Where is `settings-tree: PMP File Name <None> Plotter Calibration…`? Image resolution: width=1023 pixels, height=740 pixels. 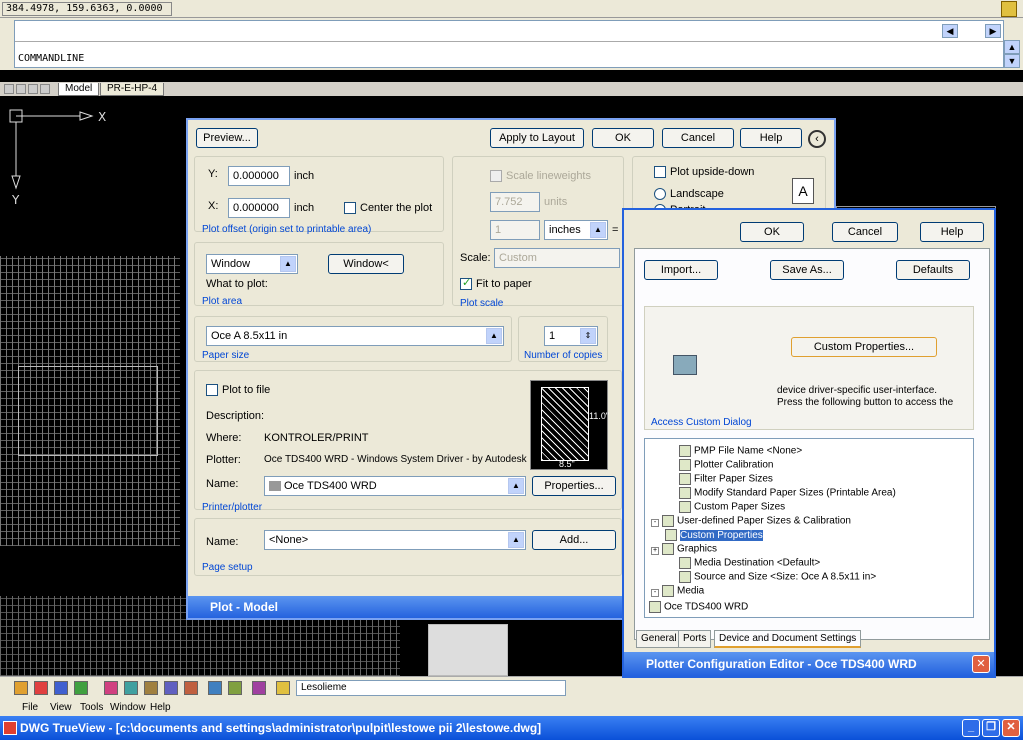 settings-tree: PMP File Name <None> Plotter Calibration… is located at coordinates (809, 528).